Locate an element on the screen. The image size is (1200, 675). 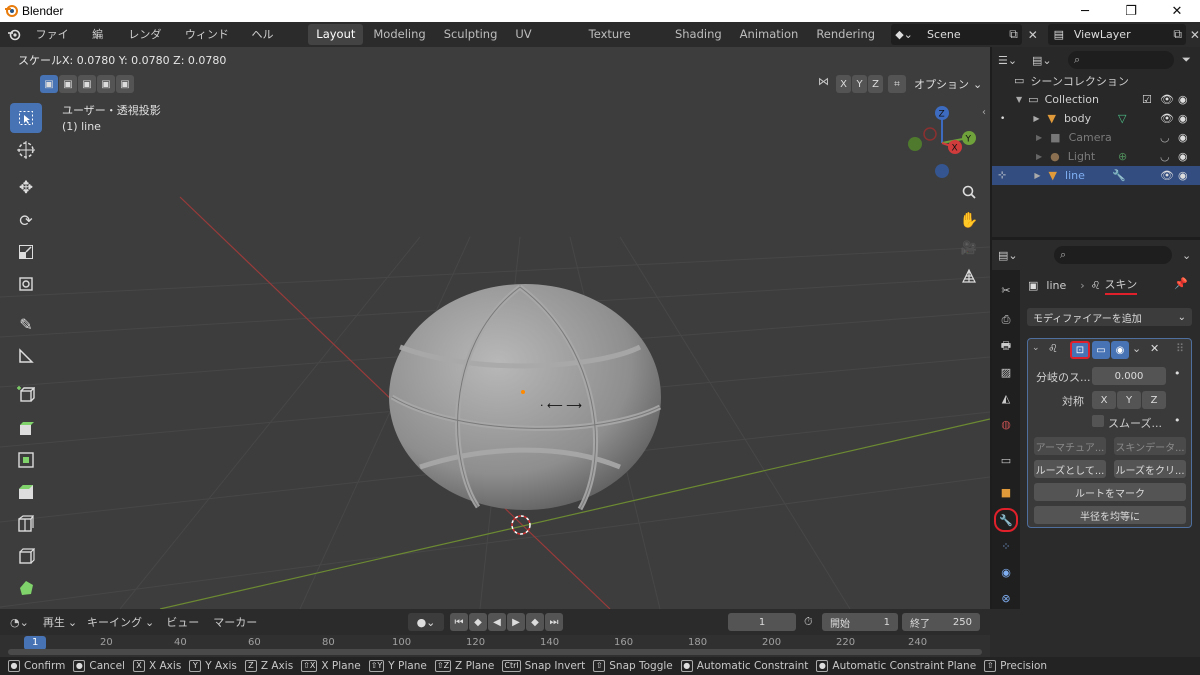
remove-scene-icon: ✕ is located at coordinates (1033, 35).